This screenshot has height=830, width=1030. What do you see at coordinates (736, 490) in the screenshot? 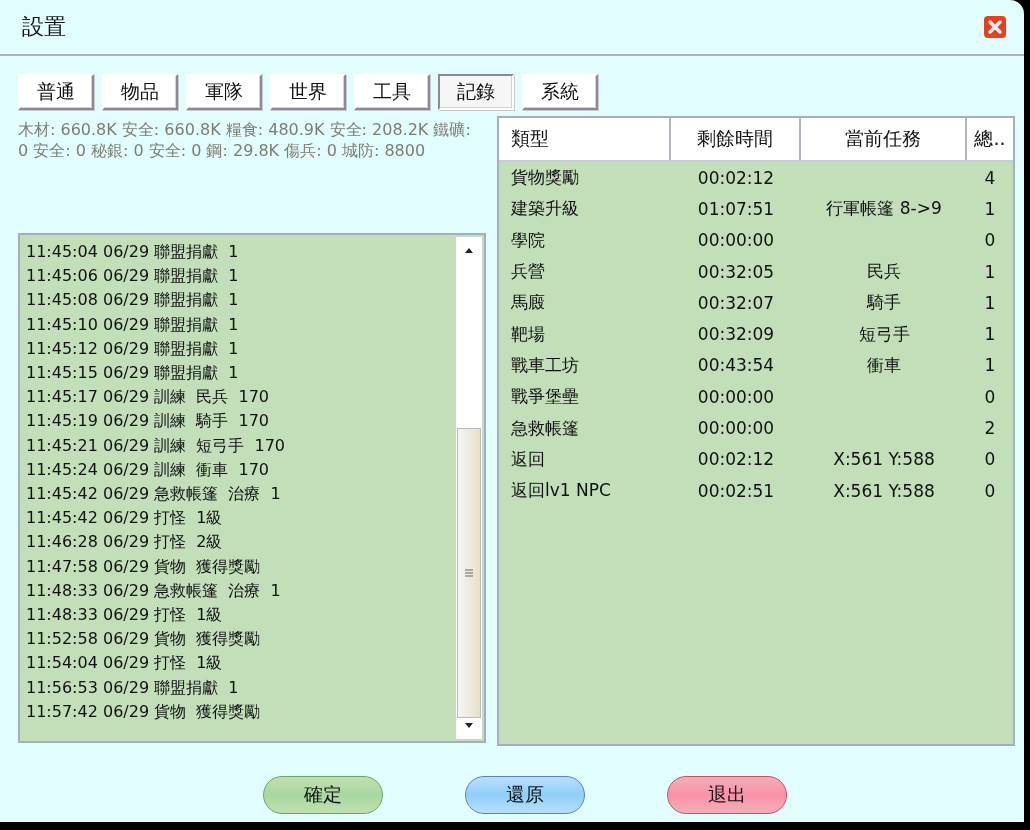
I see `table-cell: 00:02:51` at bounding box center [736, 490].